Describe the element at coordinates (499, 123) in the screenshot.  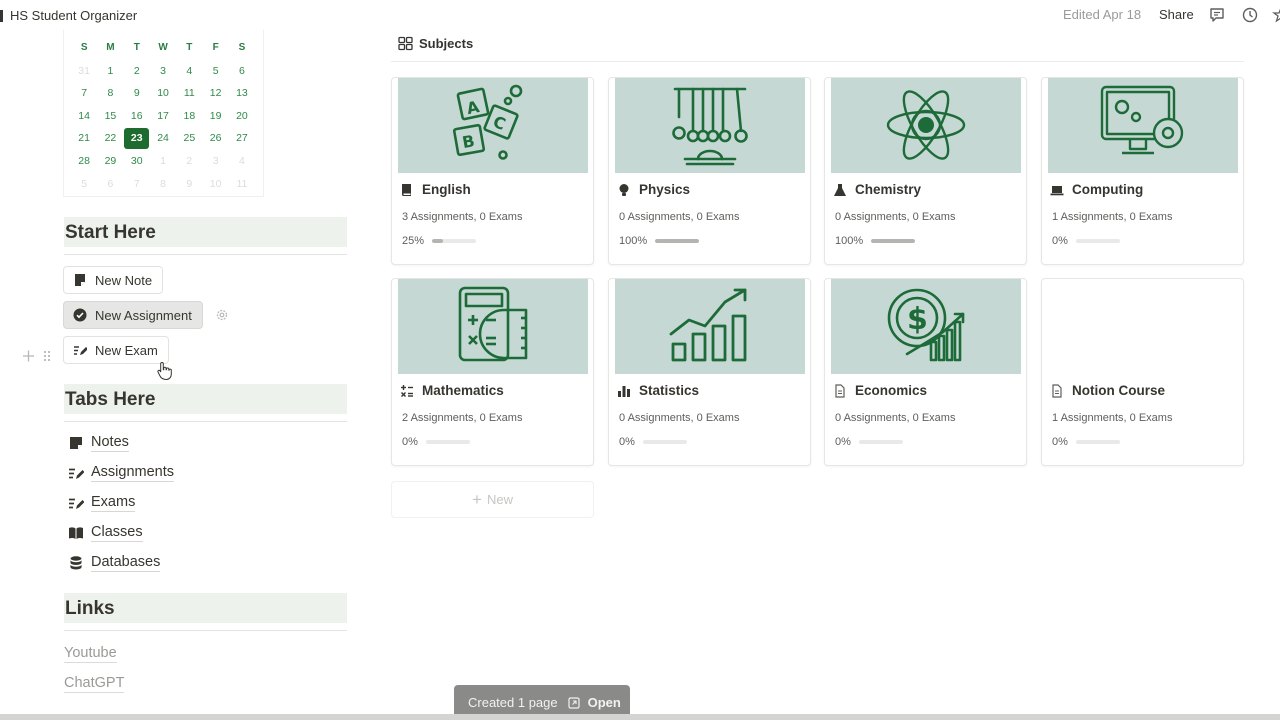
I see `svg-text: C` at that location.